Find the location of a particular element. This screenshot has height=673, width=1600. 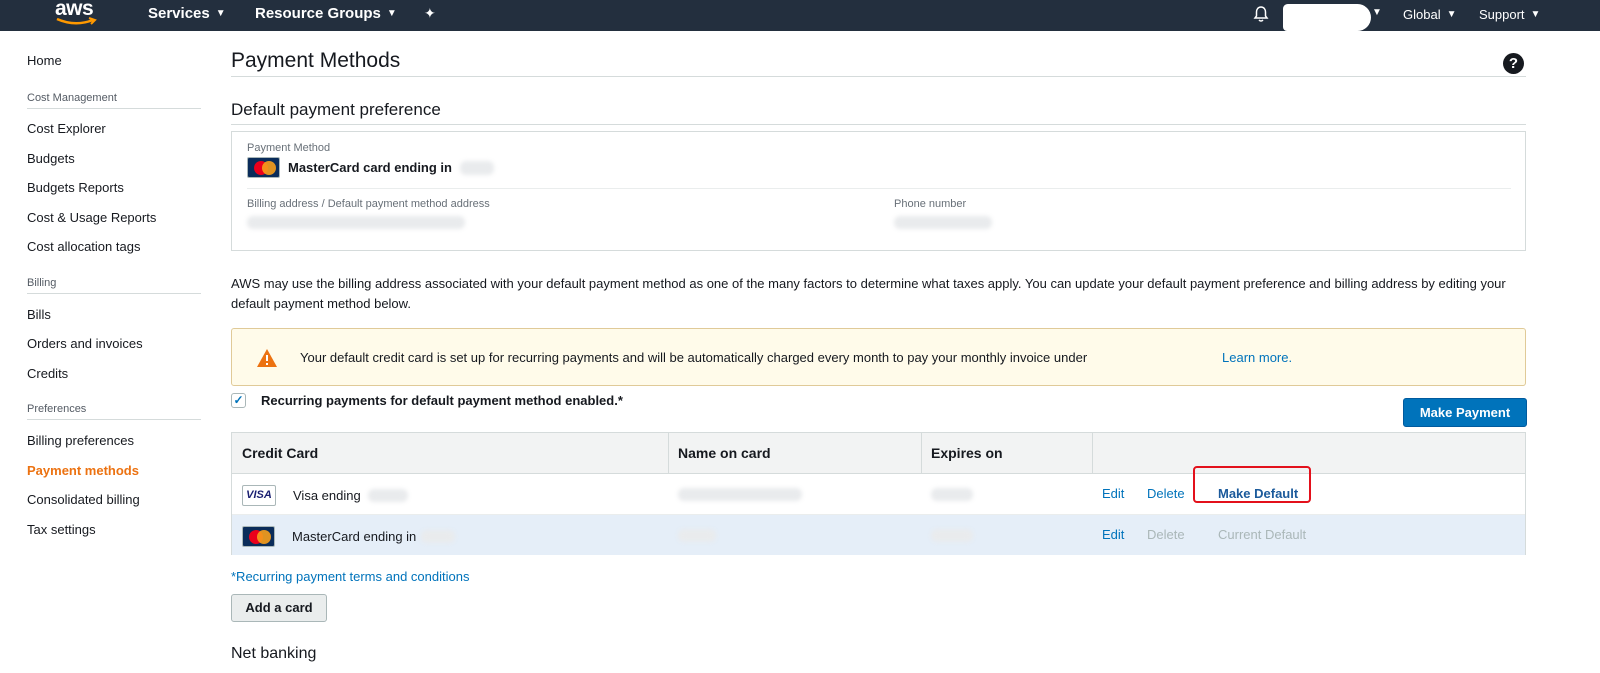

sidebar-item-cost-allocation-tags: Cost allocation tags is located at coordinates (83, 246).